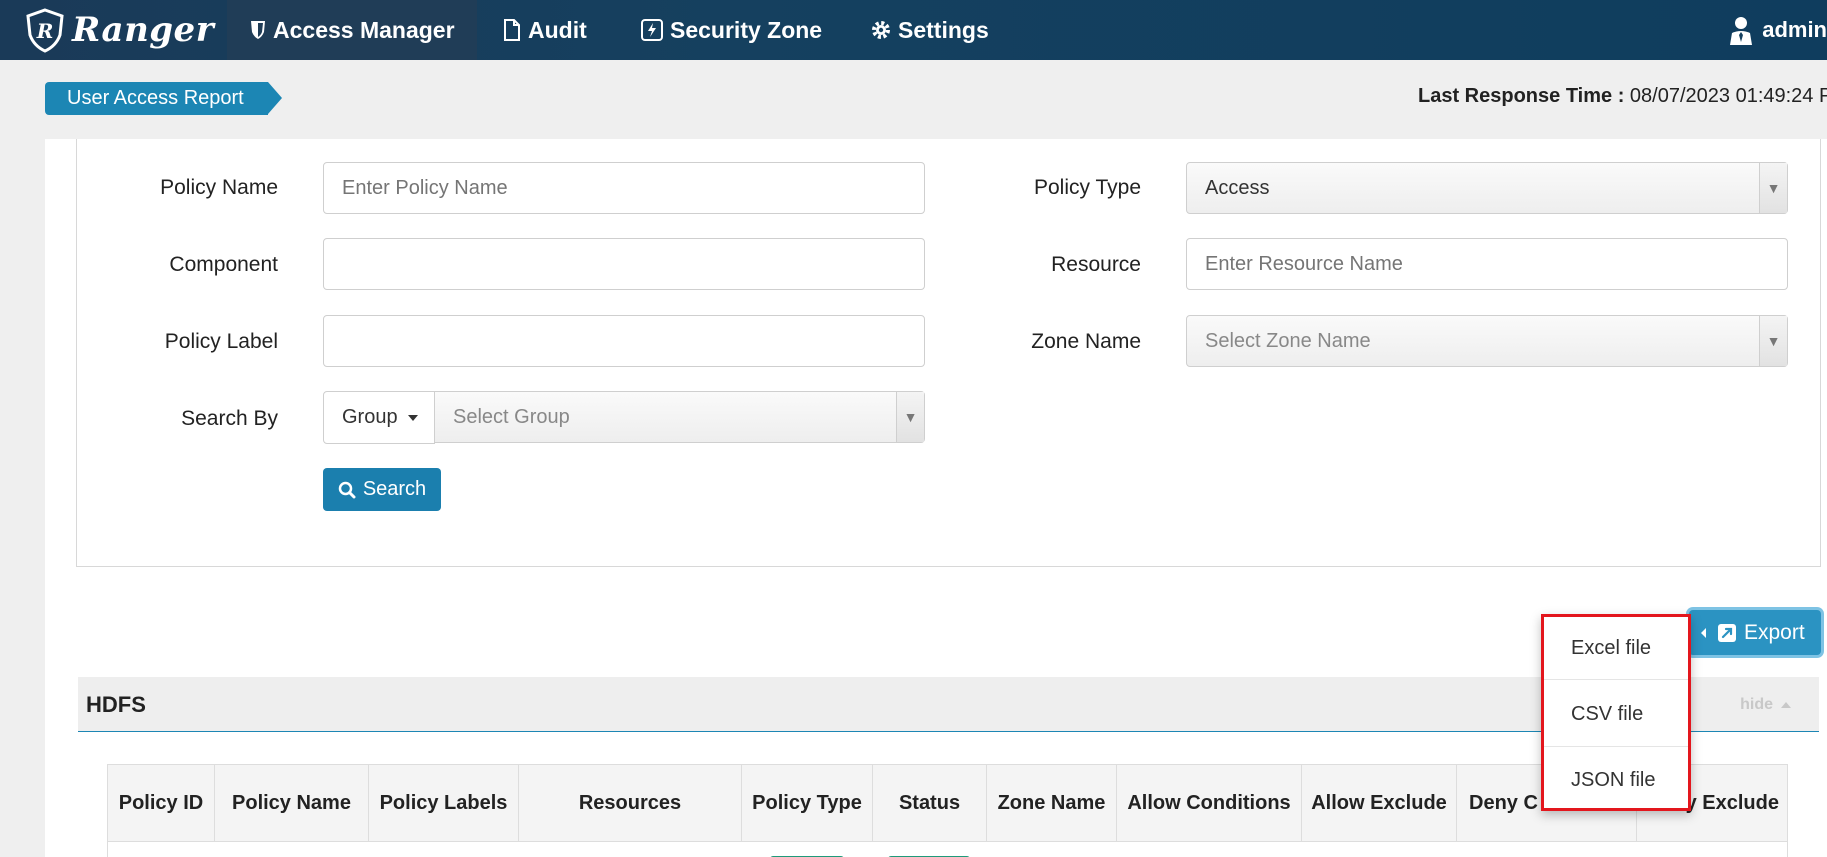  Describe the element at coordinates (116, 704) in the screenshot. I see `section-title: HDFS` at that location.